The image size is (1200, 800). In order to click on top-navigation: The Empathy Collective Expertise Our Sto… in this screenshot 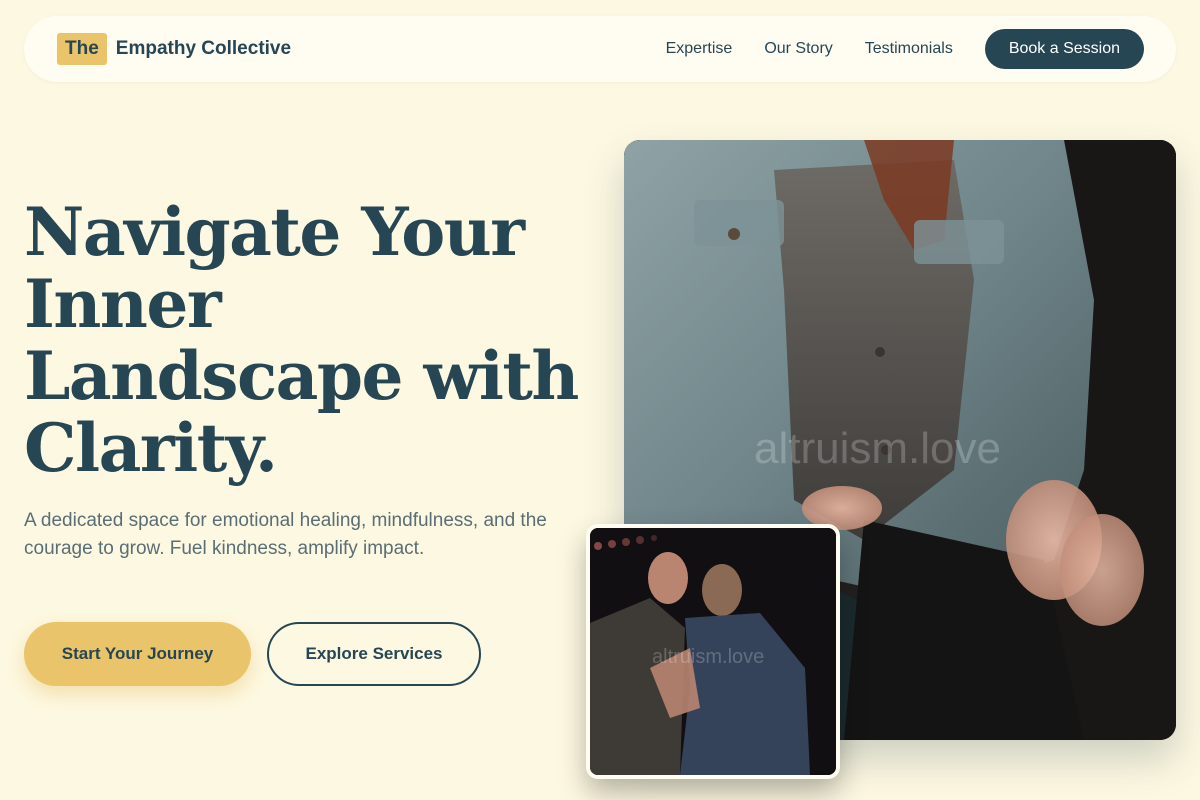, I will do `click(600, 49)`.